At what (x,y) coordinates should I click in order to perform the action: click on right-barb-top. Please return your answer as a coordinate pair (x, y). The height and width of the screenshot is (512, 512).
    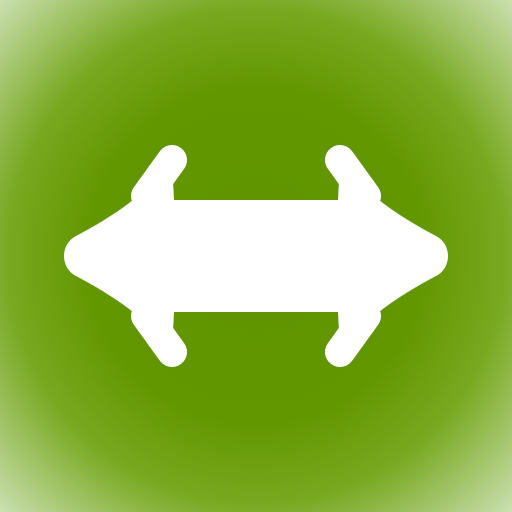
    Looking at the image, I should click on (353, 178).